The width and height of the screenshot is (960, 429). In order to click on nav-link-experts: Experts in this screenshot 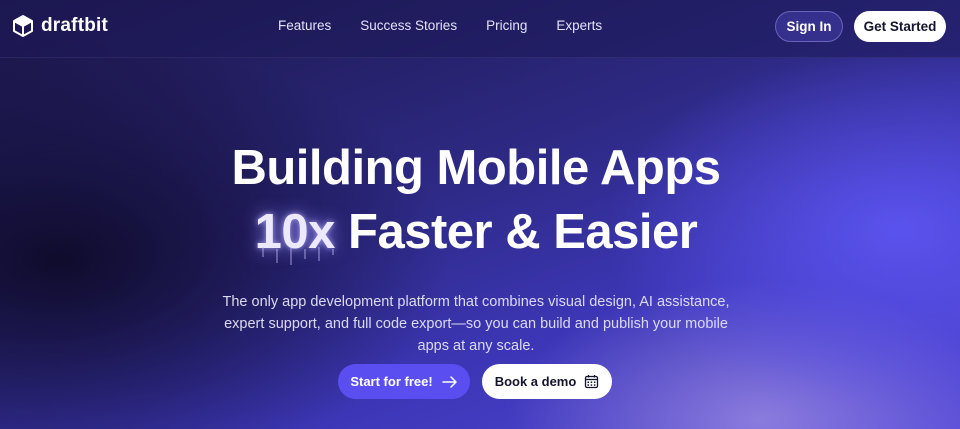, I will do `click(579, 25)`.